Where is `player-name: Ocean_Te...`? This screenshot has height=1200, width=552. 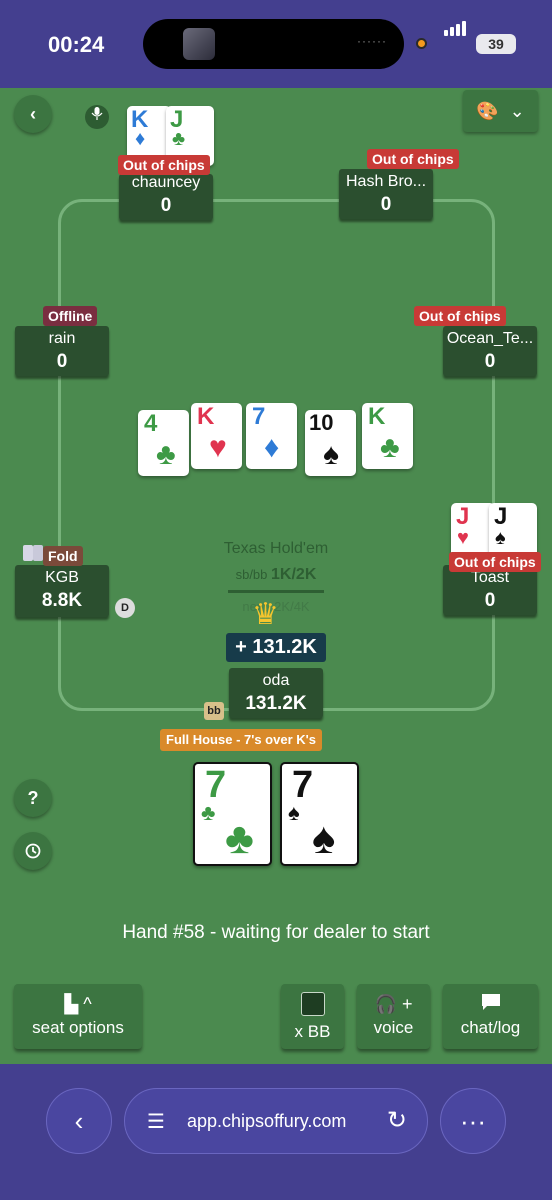
player-name: Ocean_Te... is located at coordinates (490, 338).